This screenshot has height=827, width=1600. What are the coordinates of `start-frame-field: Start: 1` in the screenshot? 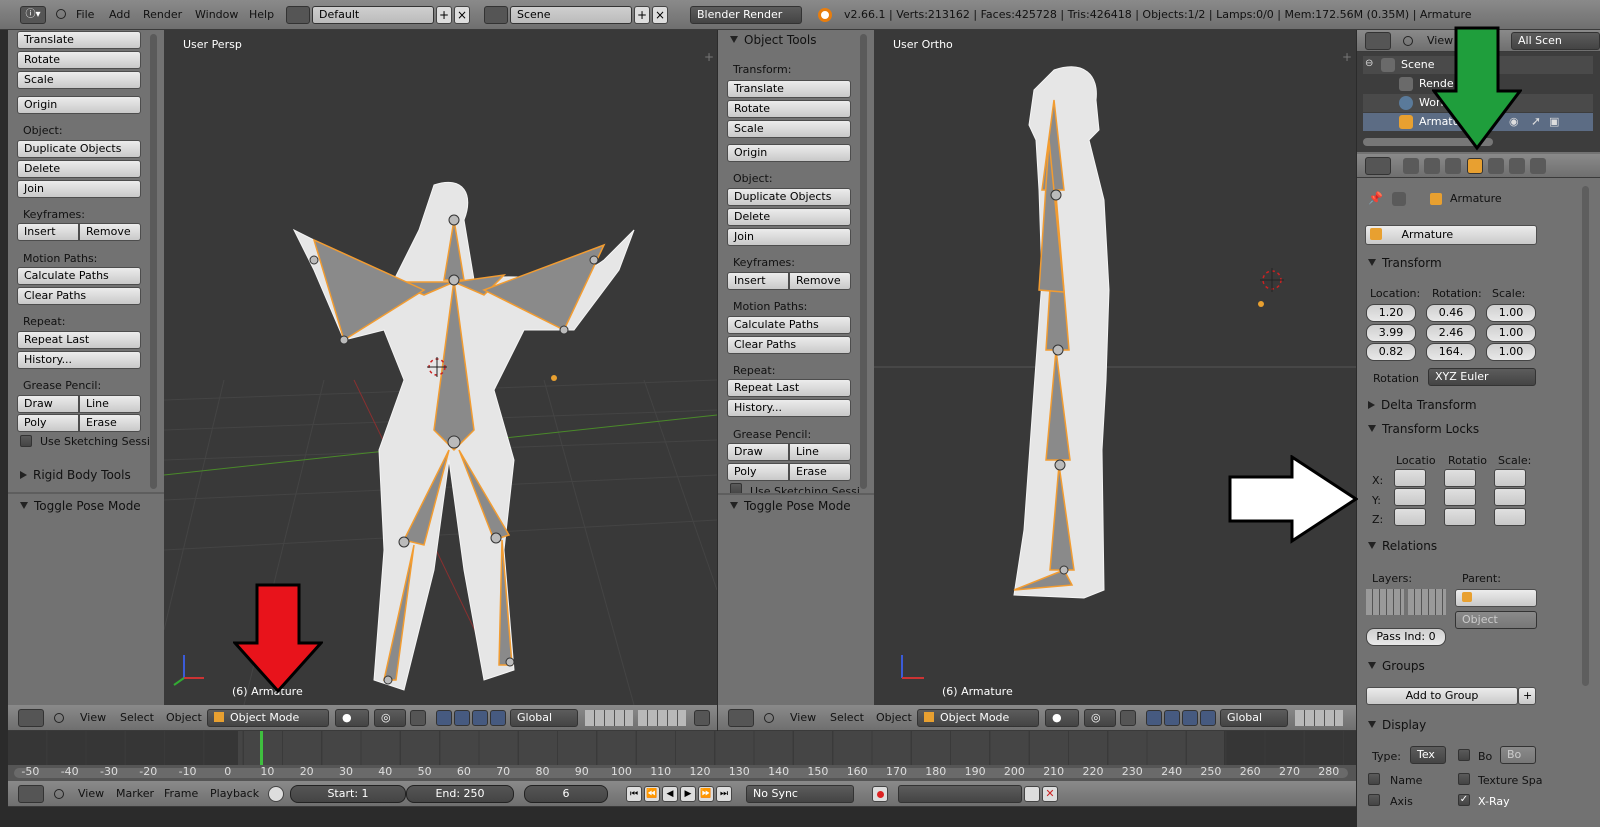 It's located at (348, 794).